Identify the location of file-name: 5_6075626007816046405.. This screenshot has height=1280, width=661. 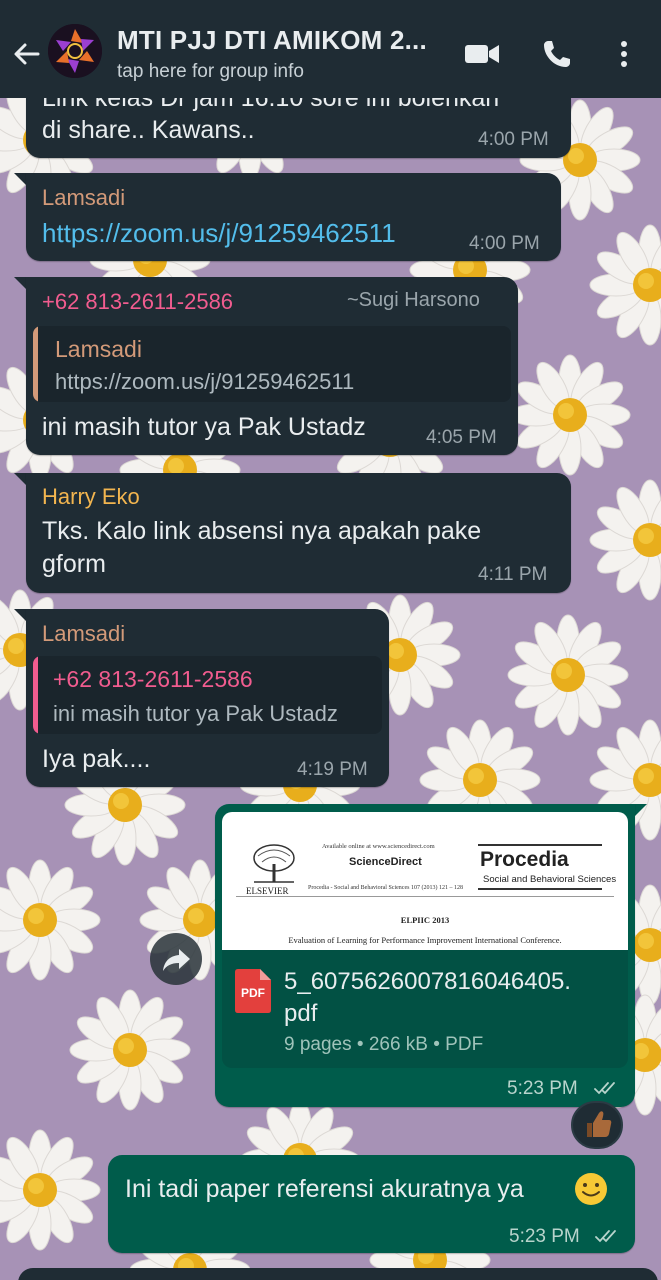
(427, 981).